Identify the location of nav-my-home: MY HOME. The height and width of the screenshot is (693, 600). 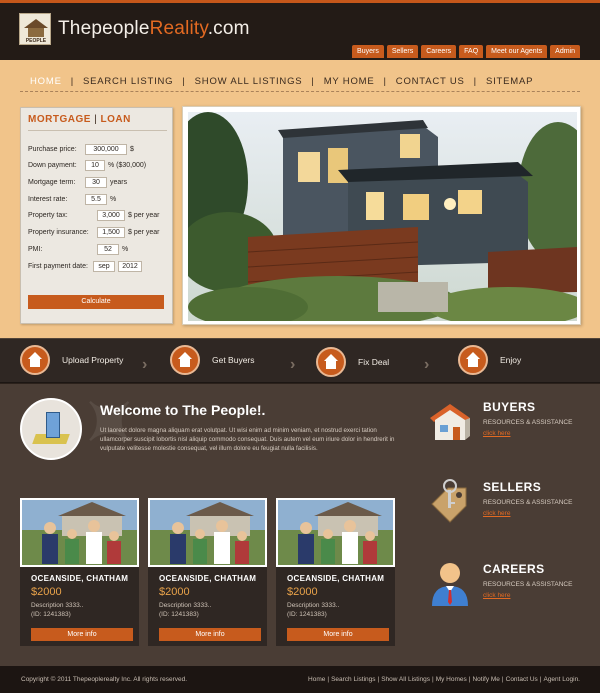
(349, 81).